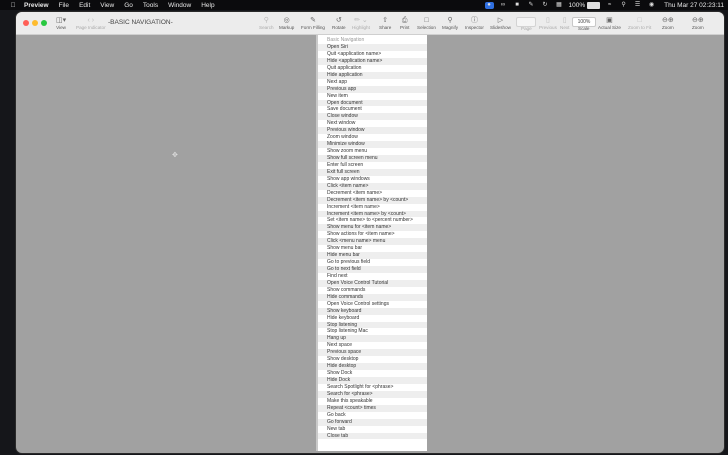 The width and height of the screenshot is (728, 455). I want to click on zoom-group-2: ⊖⊕ Zoom, so click(698, 23).